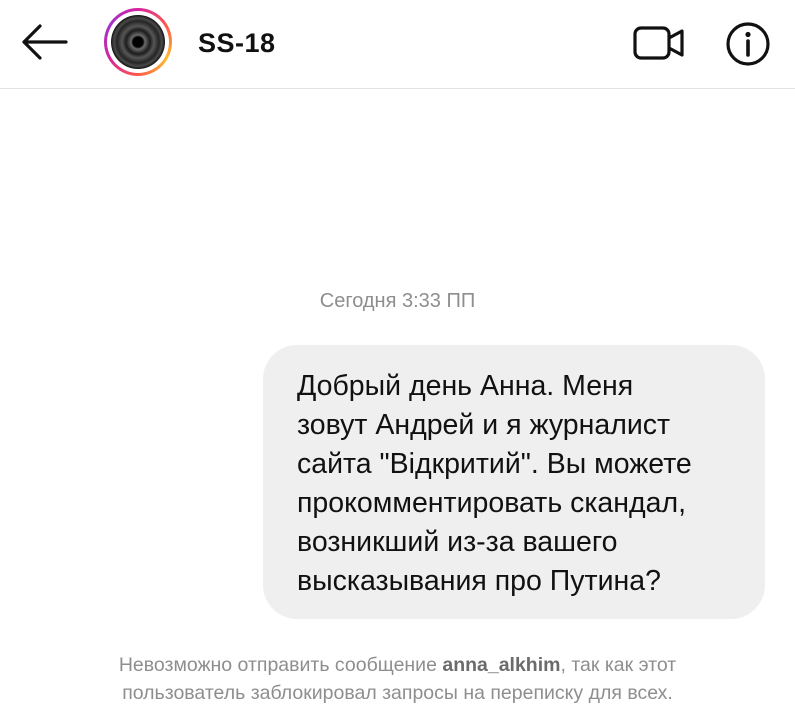 The image size is (795, 720). Describe the element at coordinates (397, 44) in the screenshot. I see `chat-header: SS-18` at that location.